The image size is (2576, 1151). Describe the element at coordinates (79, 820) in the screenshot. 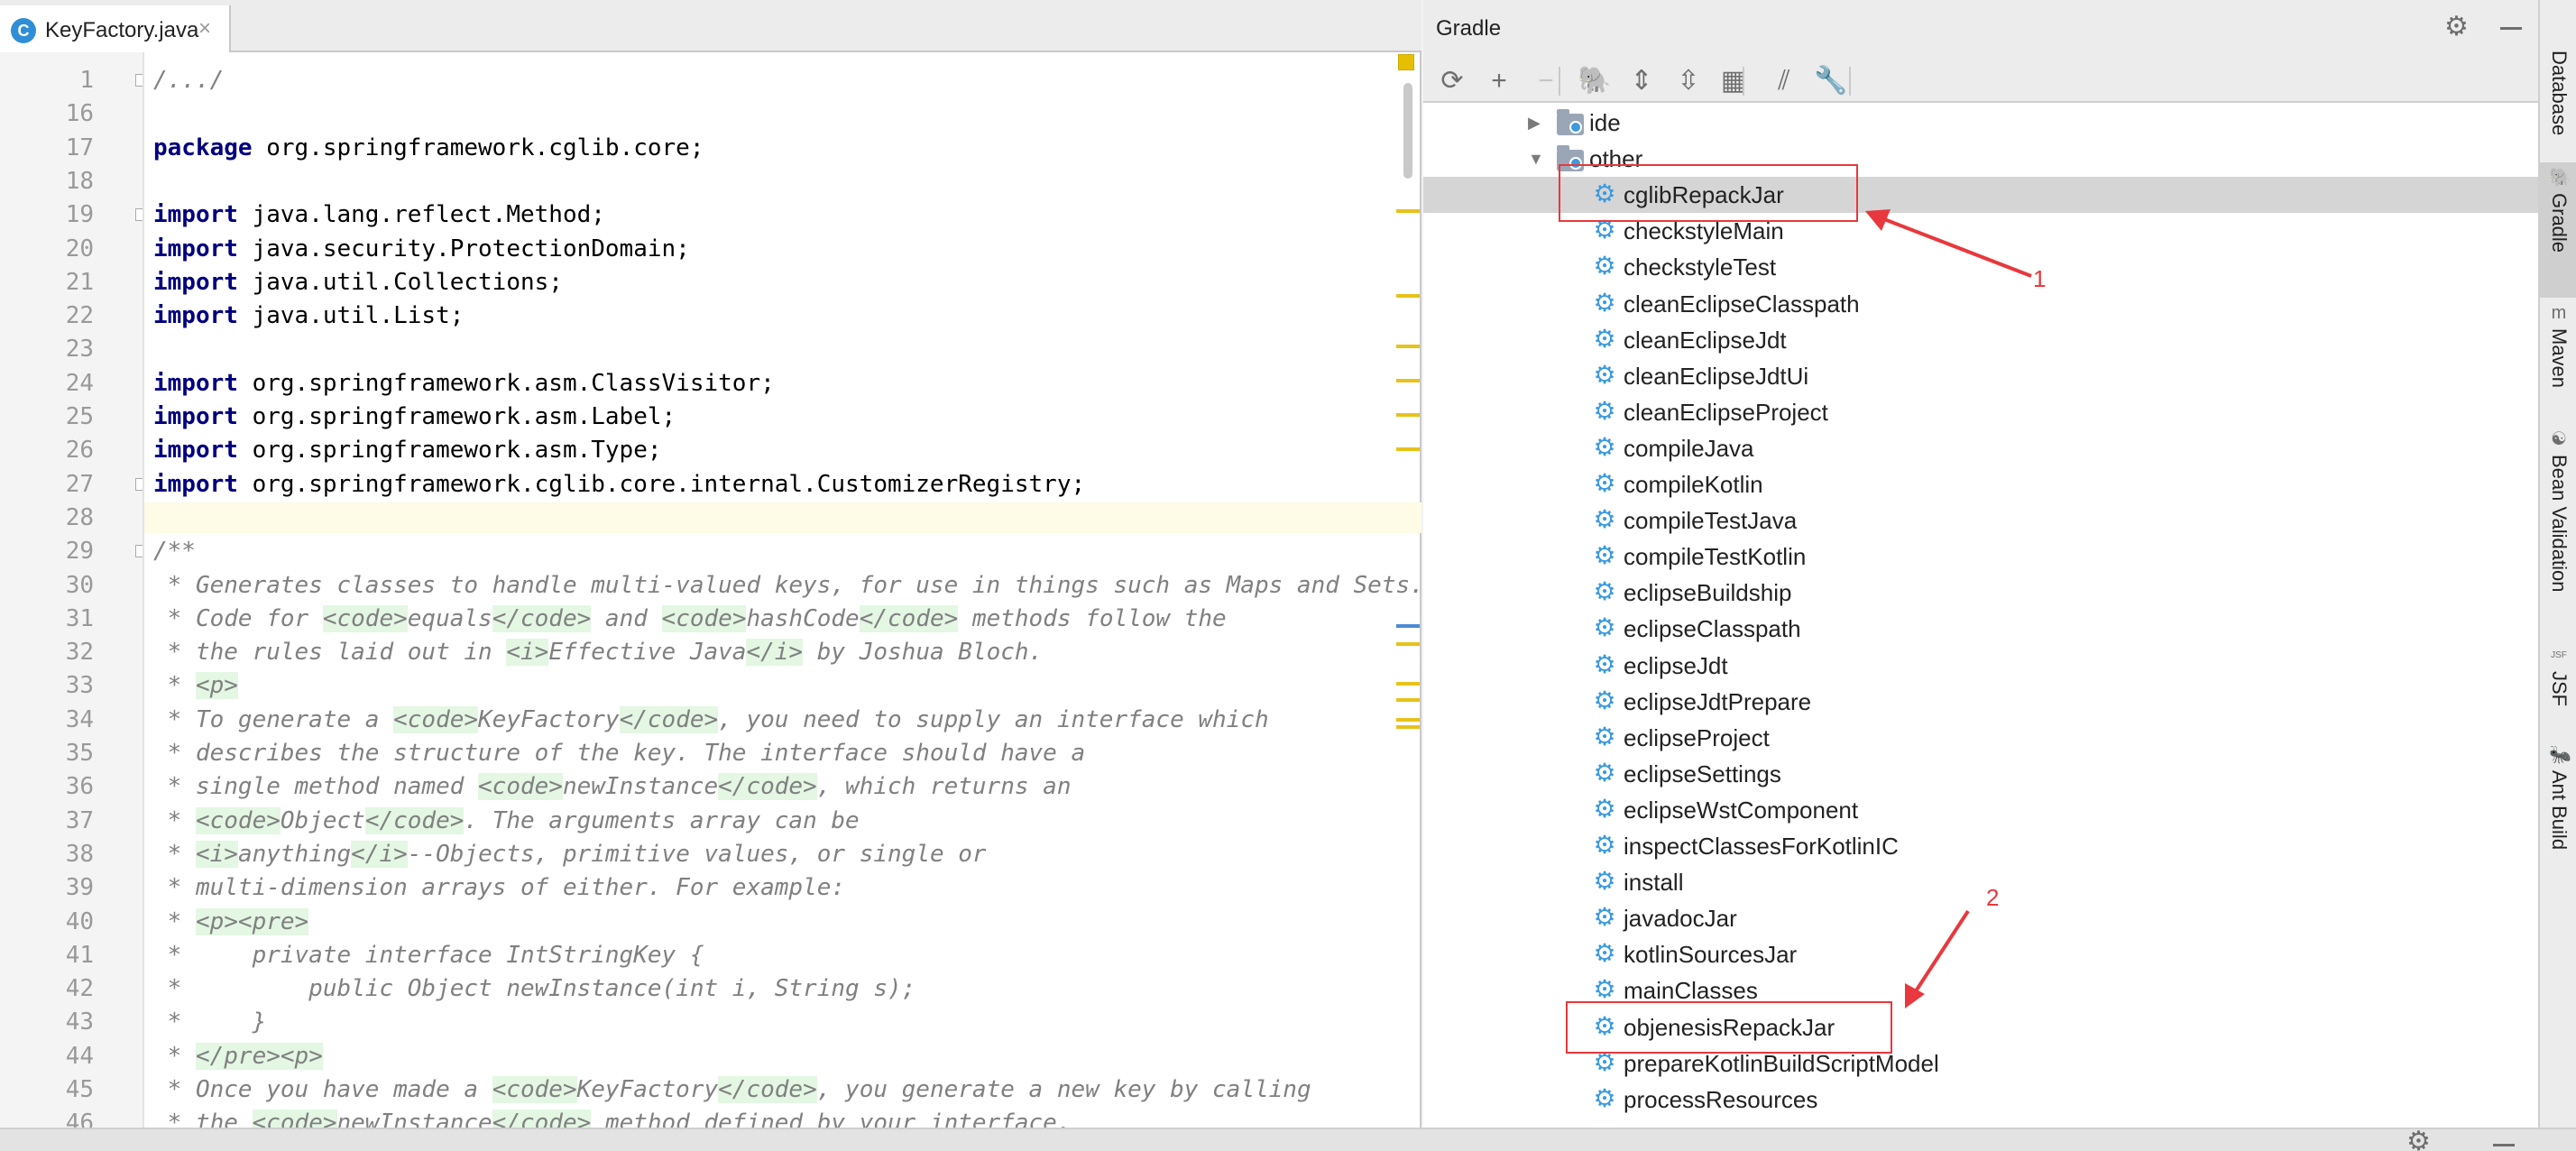

I see `line-number: 37` at that location.